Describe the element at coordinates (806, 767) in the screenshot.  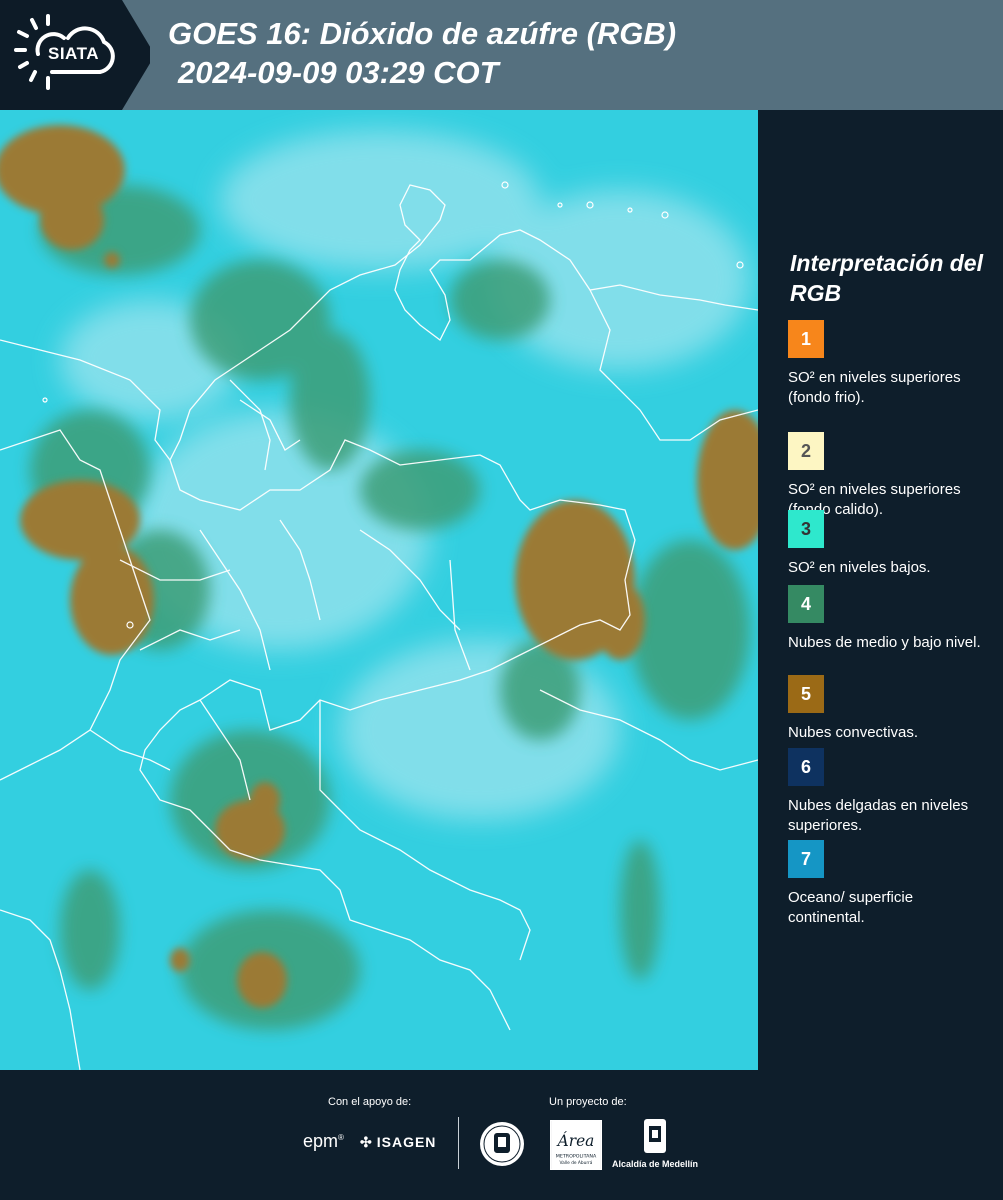
I see `legend-swatch: 6` at that location.